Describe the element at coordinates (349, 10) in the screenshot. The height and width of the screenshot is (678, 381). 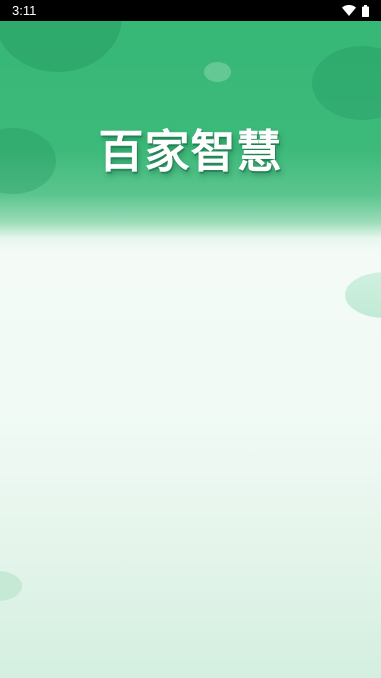
I see `wifi-icon` at that location.